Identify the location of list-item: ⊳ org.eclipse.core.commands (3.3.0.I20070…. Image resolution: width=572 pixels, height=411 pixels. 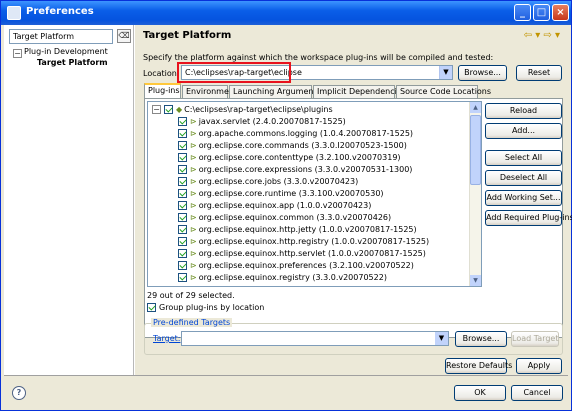
(292, 146).